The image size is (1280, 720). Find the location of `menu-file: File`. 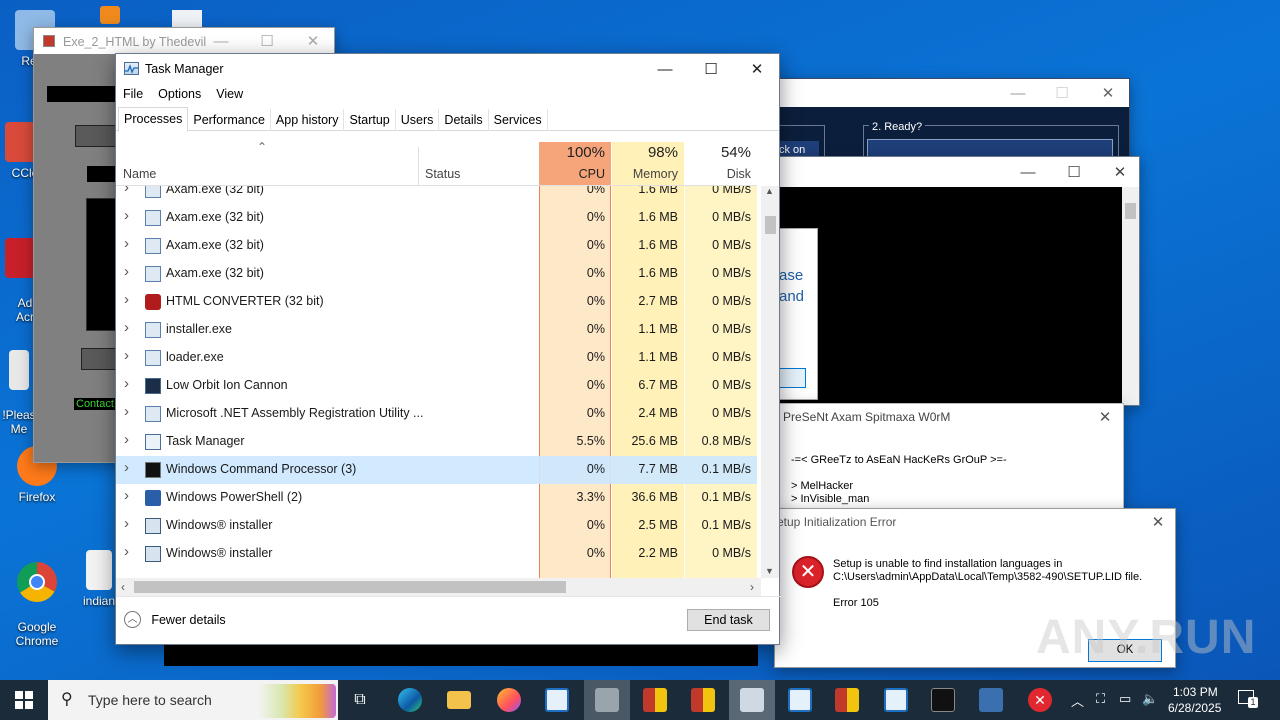

menu-file: File is located at coordinates (133, 95).